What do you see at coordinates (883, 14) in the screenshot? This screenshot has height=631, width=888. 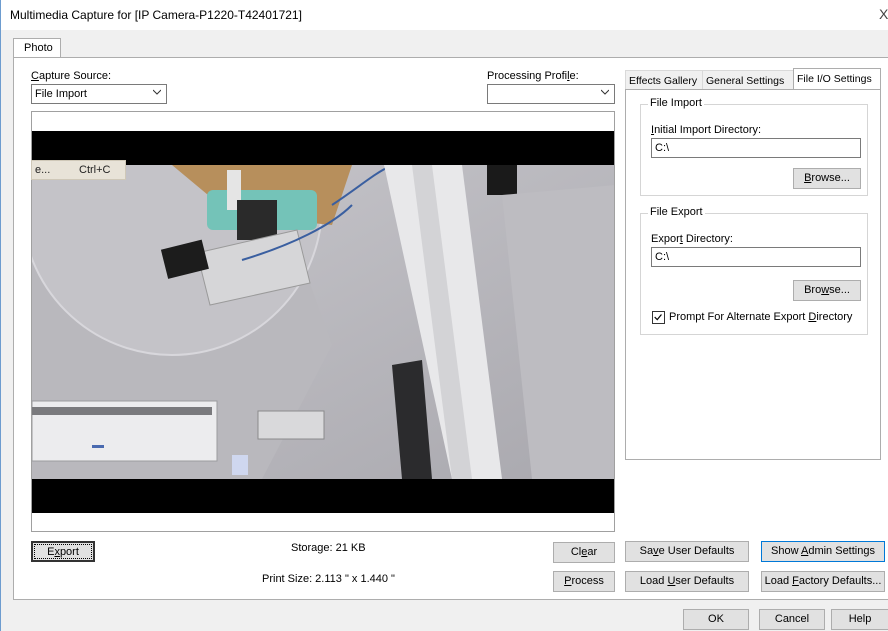 I see `close-icon: X` at bounding box center [883, 14].